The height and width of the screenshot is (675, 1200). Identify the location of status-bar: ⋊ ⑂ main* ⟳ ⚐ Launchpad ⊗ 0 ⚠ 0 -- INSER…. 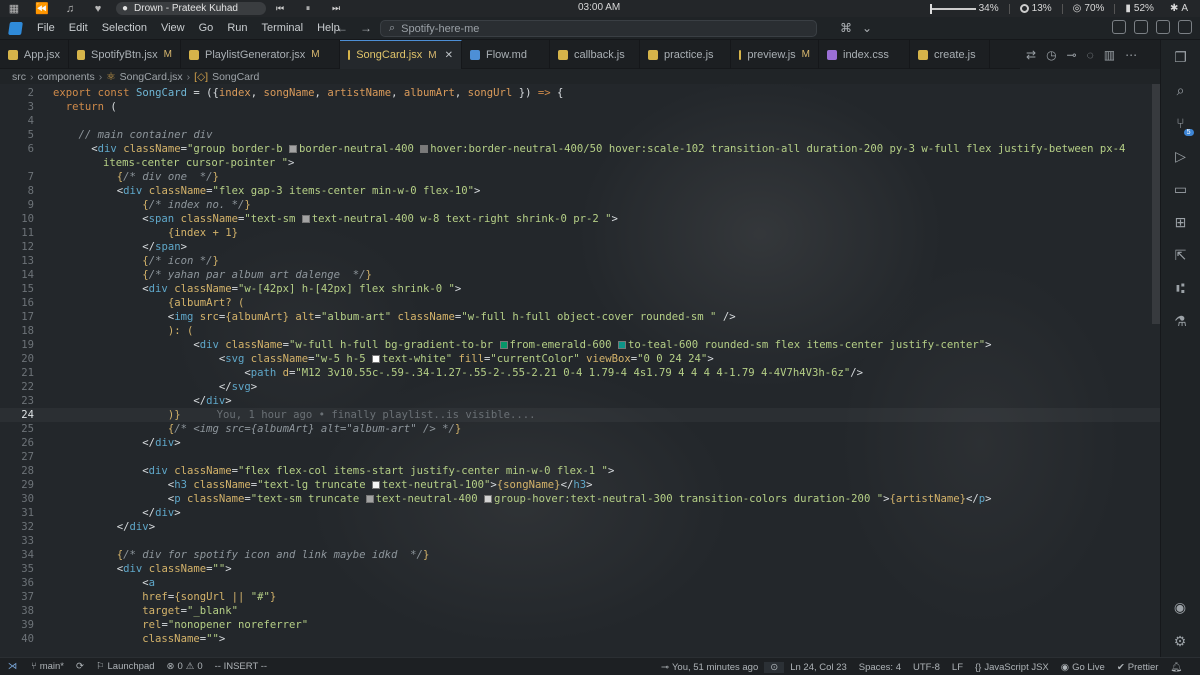
(600, 666).